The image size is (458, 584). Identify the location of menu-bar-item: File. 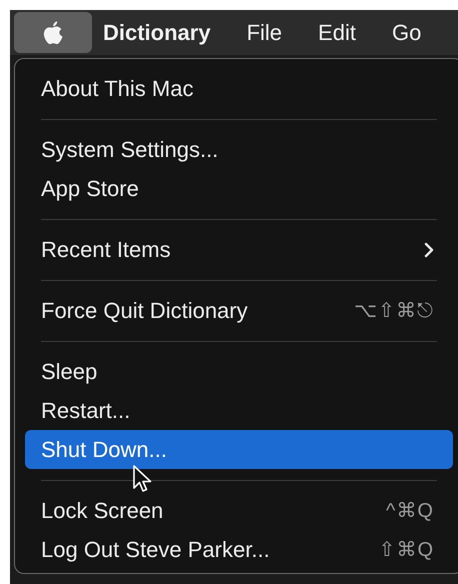
(264, 32).